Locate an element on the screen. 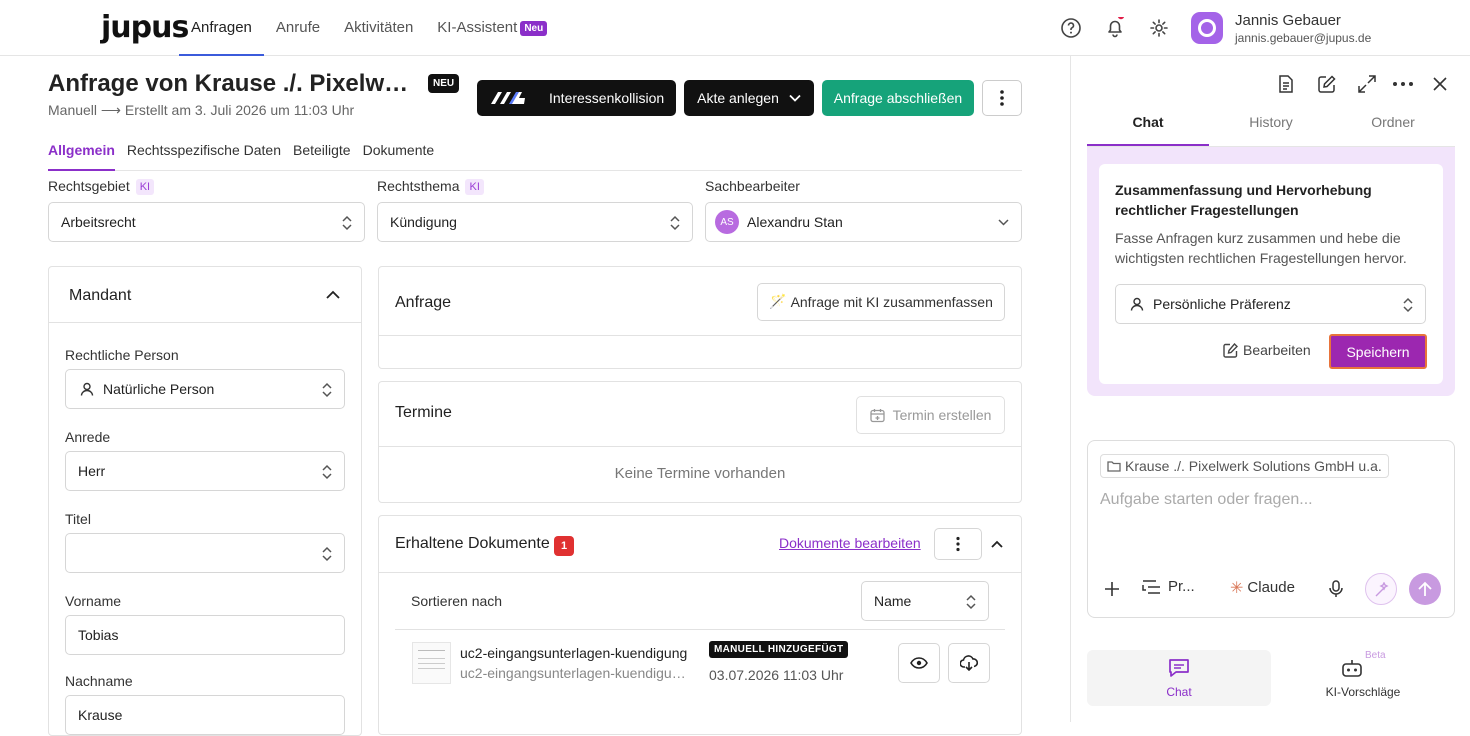 The width and height of the screenshot is (1470, 736). tab-chat: Chat is located at coordinates (1148, 122).